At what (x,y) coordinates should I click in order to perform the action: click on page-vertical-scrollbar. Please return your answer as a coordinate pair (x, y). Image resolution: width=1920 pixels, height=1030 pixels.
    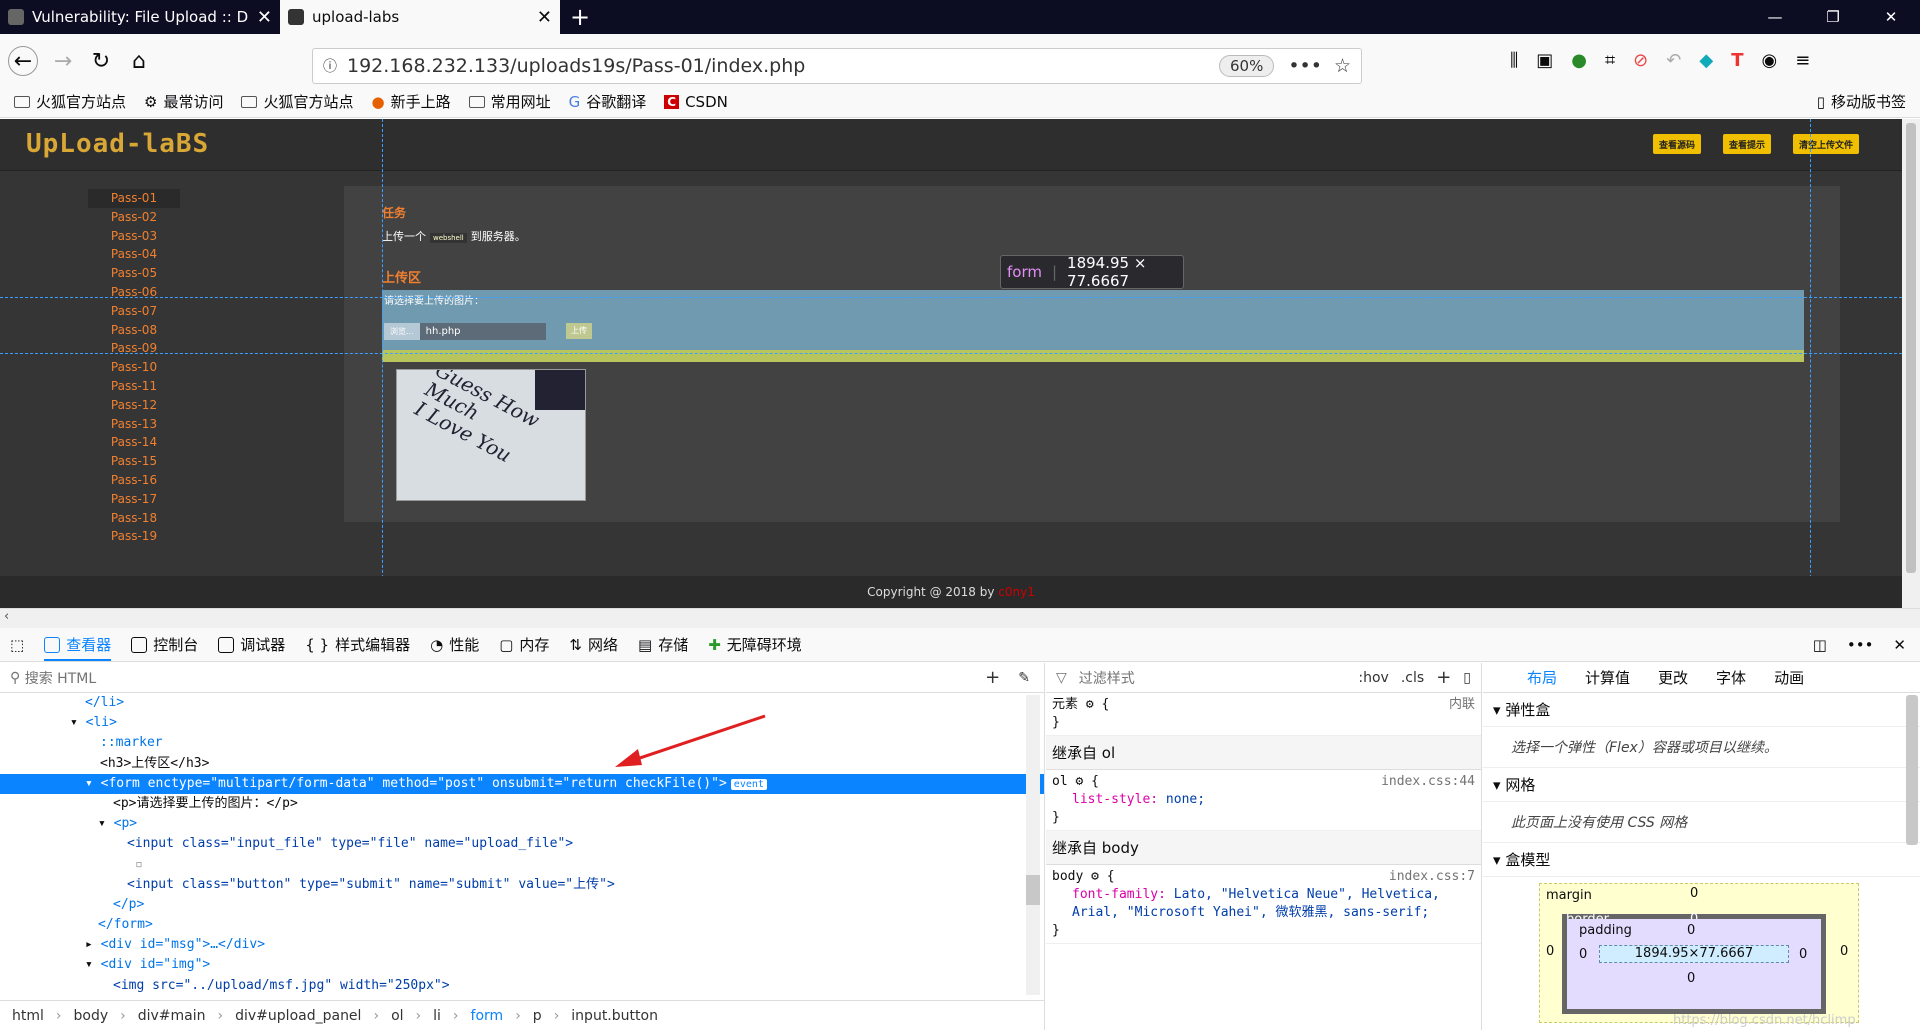
    Looking at the image, I should click on (1911, 363).